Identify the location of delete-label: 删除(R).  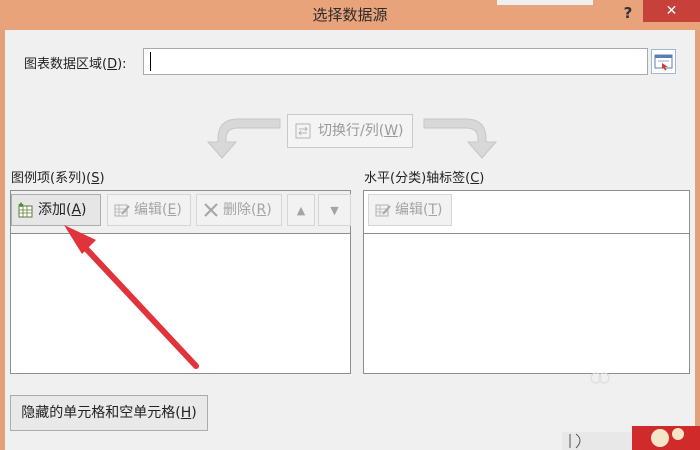
(247, 210).